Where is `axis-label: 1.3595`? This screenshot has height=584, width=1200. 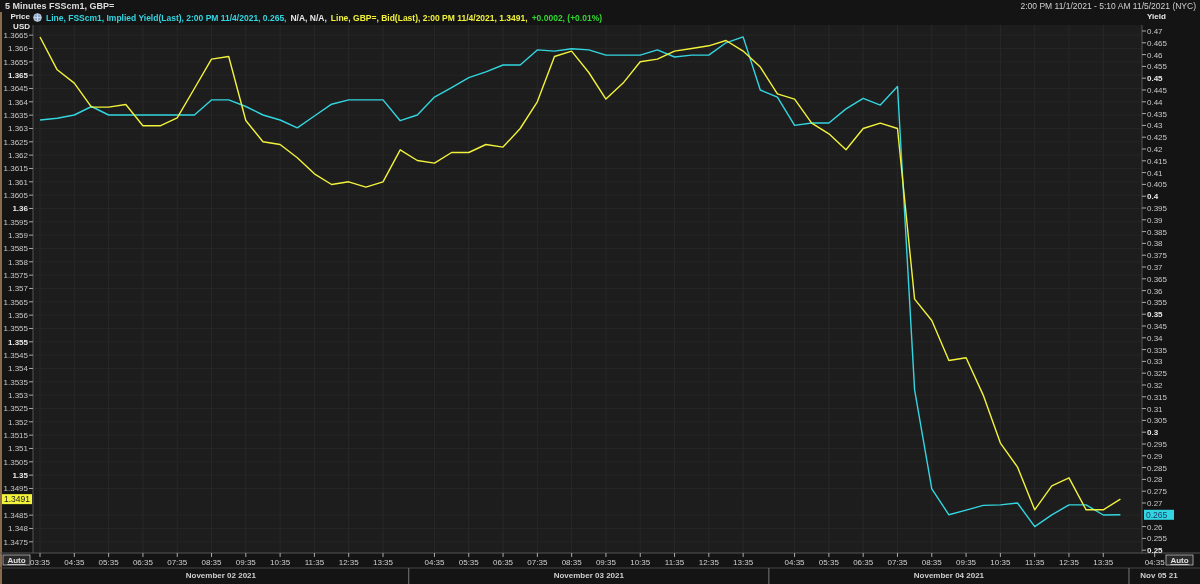
axis-label: 1.3595 is located at coordinates (15, 222).